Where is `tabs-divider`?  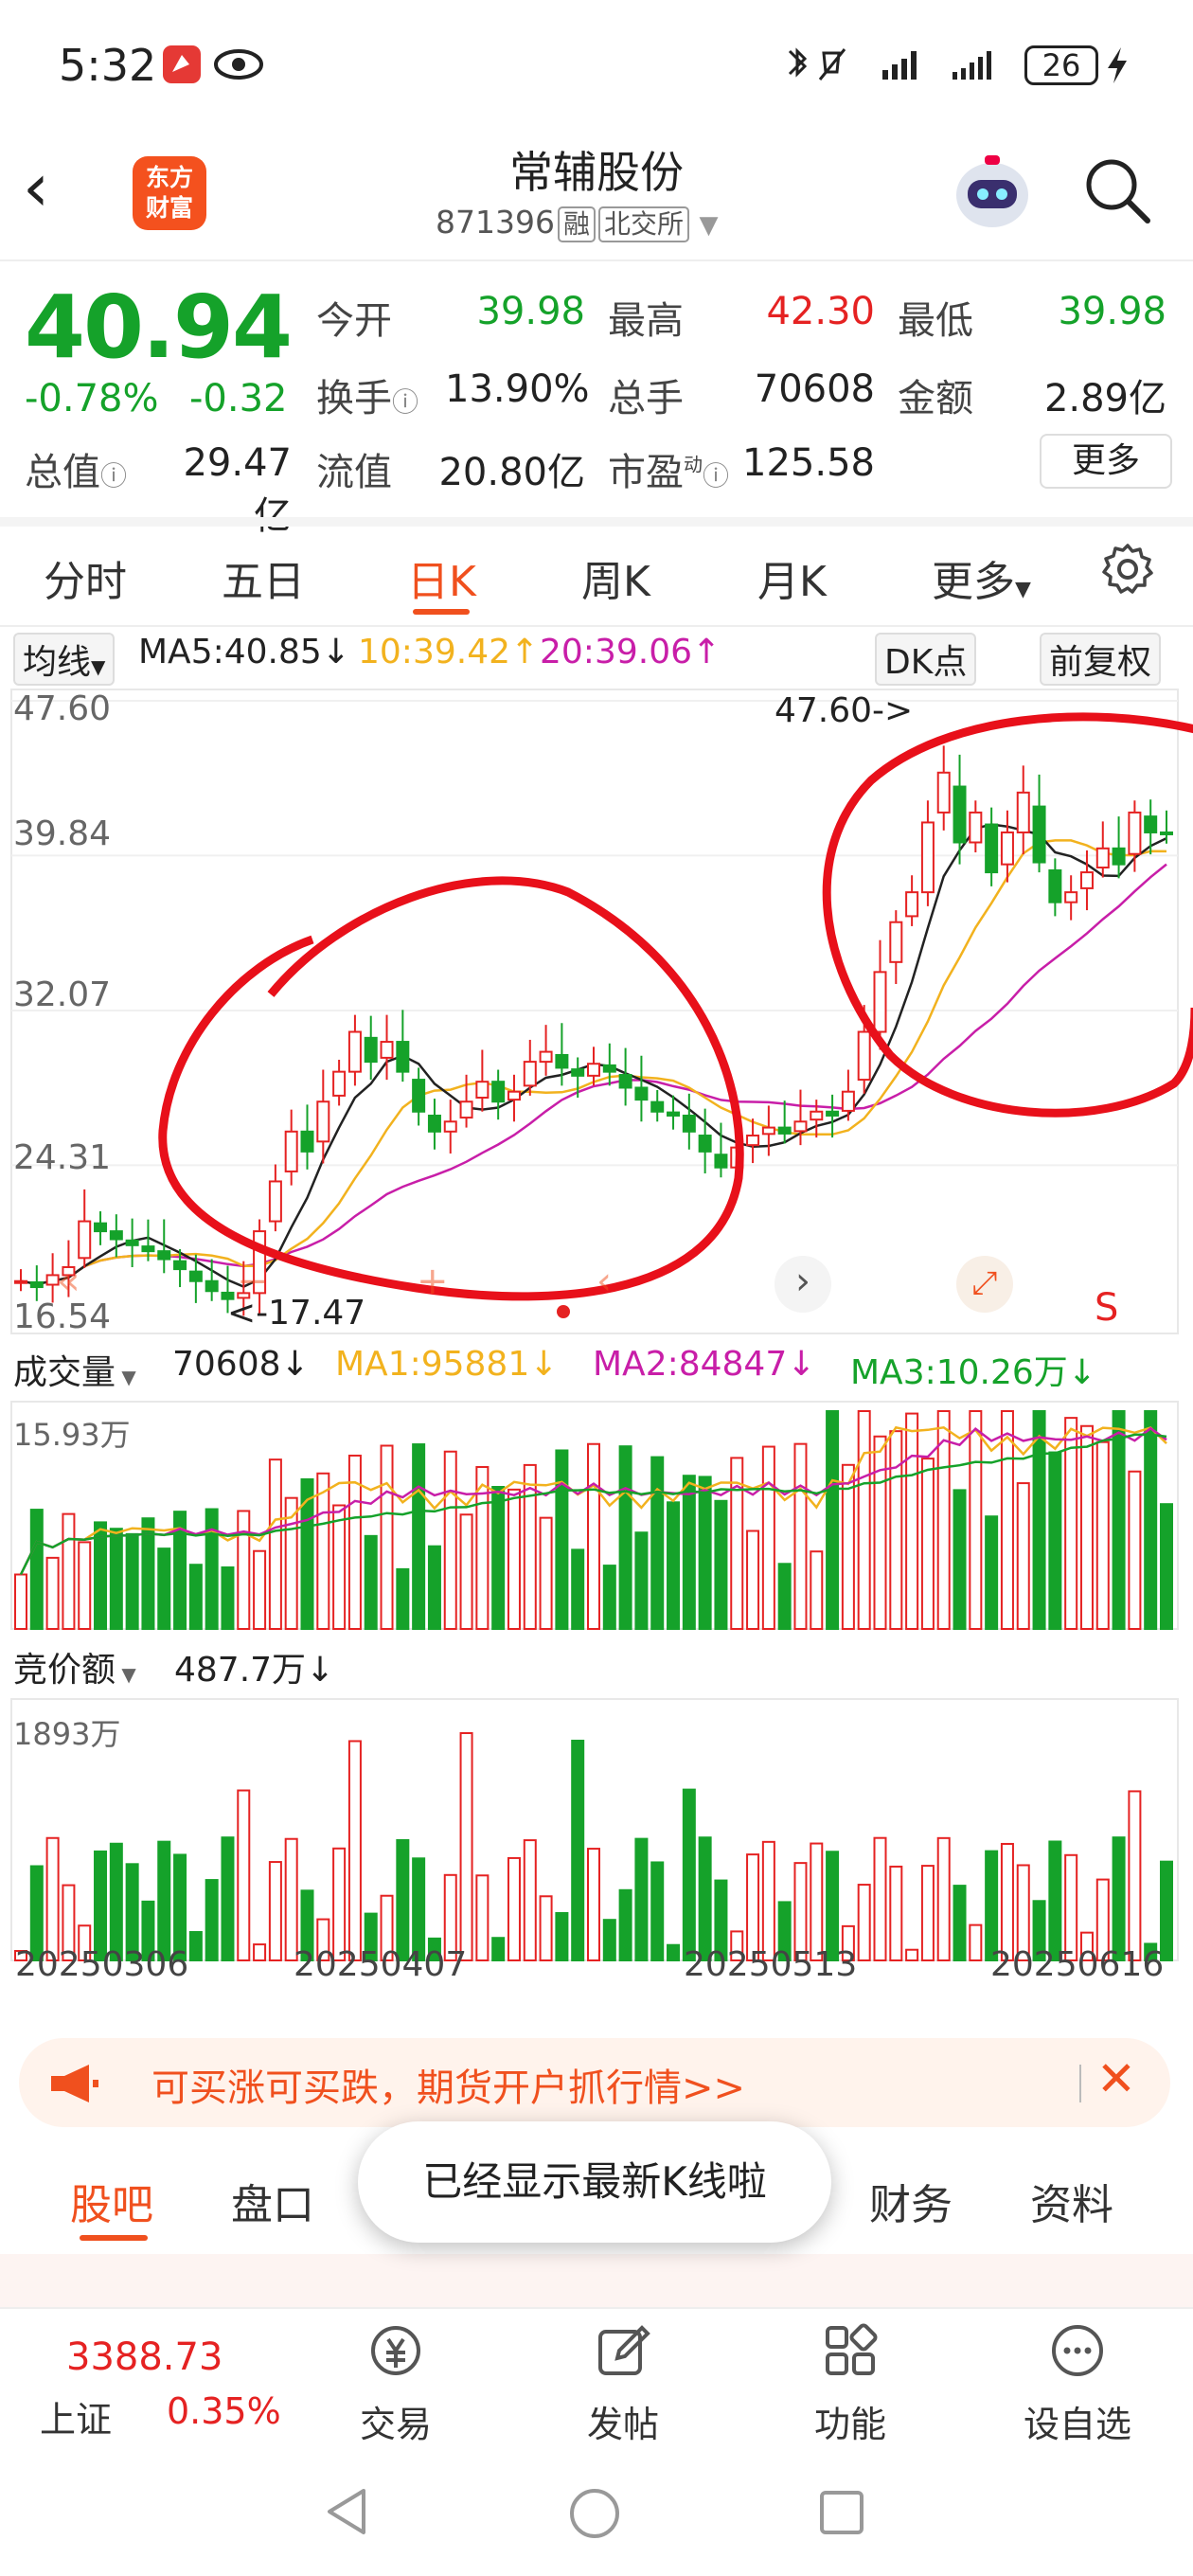
tabs-divider is located at coordinates (596, 626).